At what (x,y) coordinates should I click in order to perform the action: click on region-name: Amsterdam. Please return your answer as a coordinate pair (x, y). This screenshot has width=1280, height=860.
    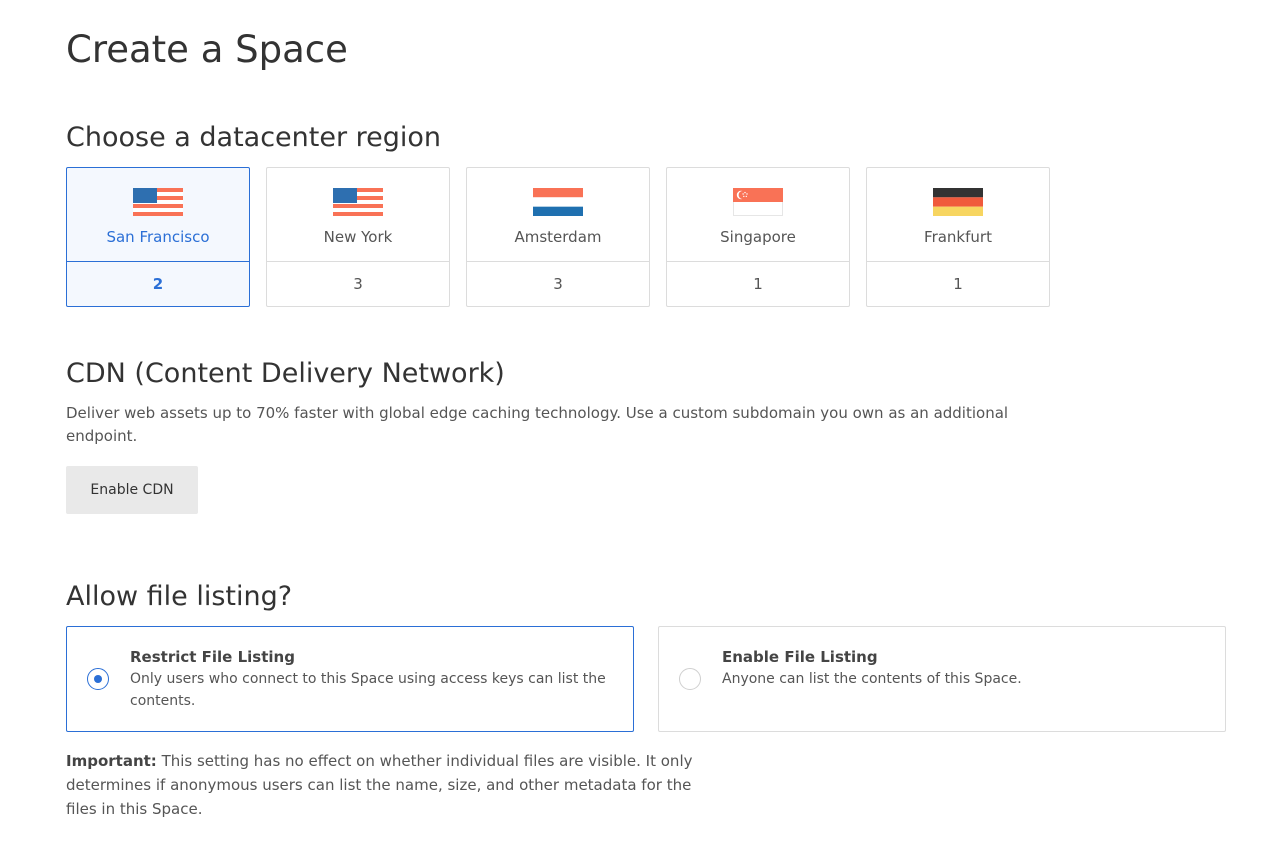
    Looking at the image, I should click on (558, 237).